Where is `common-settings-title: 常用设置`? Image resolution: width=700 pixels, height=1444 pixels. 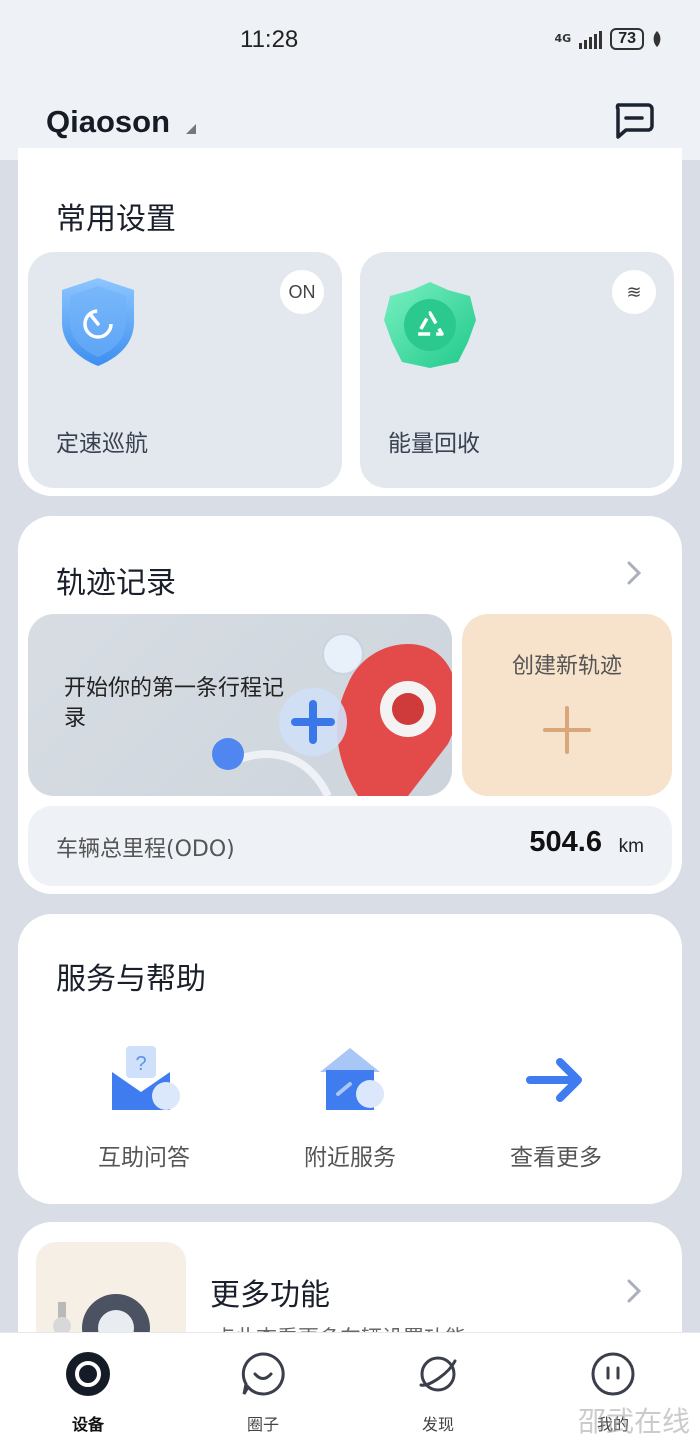 common-settings-title: 常用设置 is located at coordinates (116, 219).